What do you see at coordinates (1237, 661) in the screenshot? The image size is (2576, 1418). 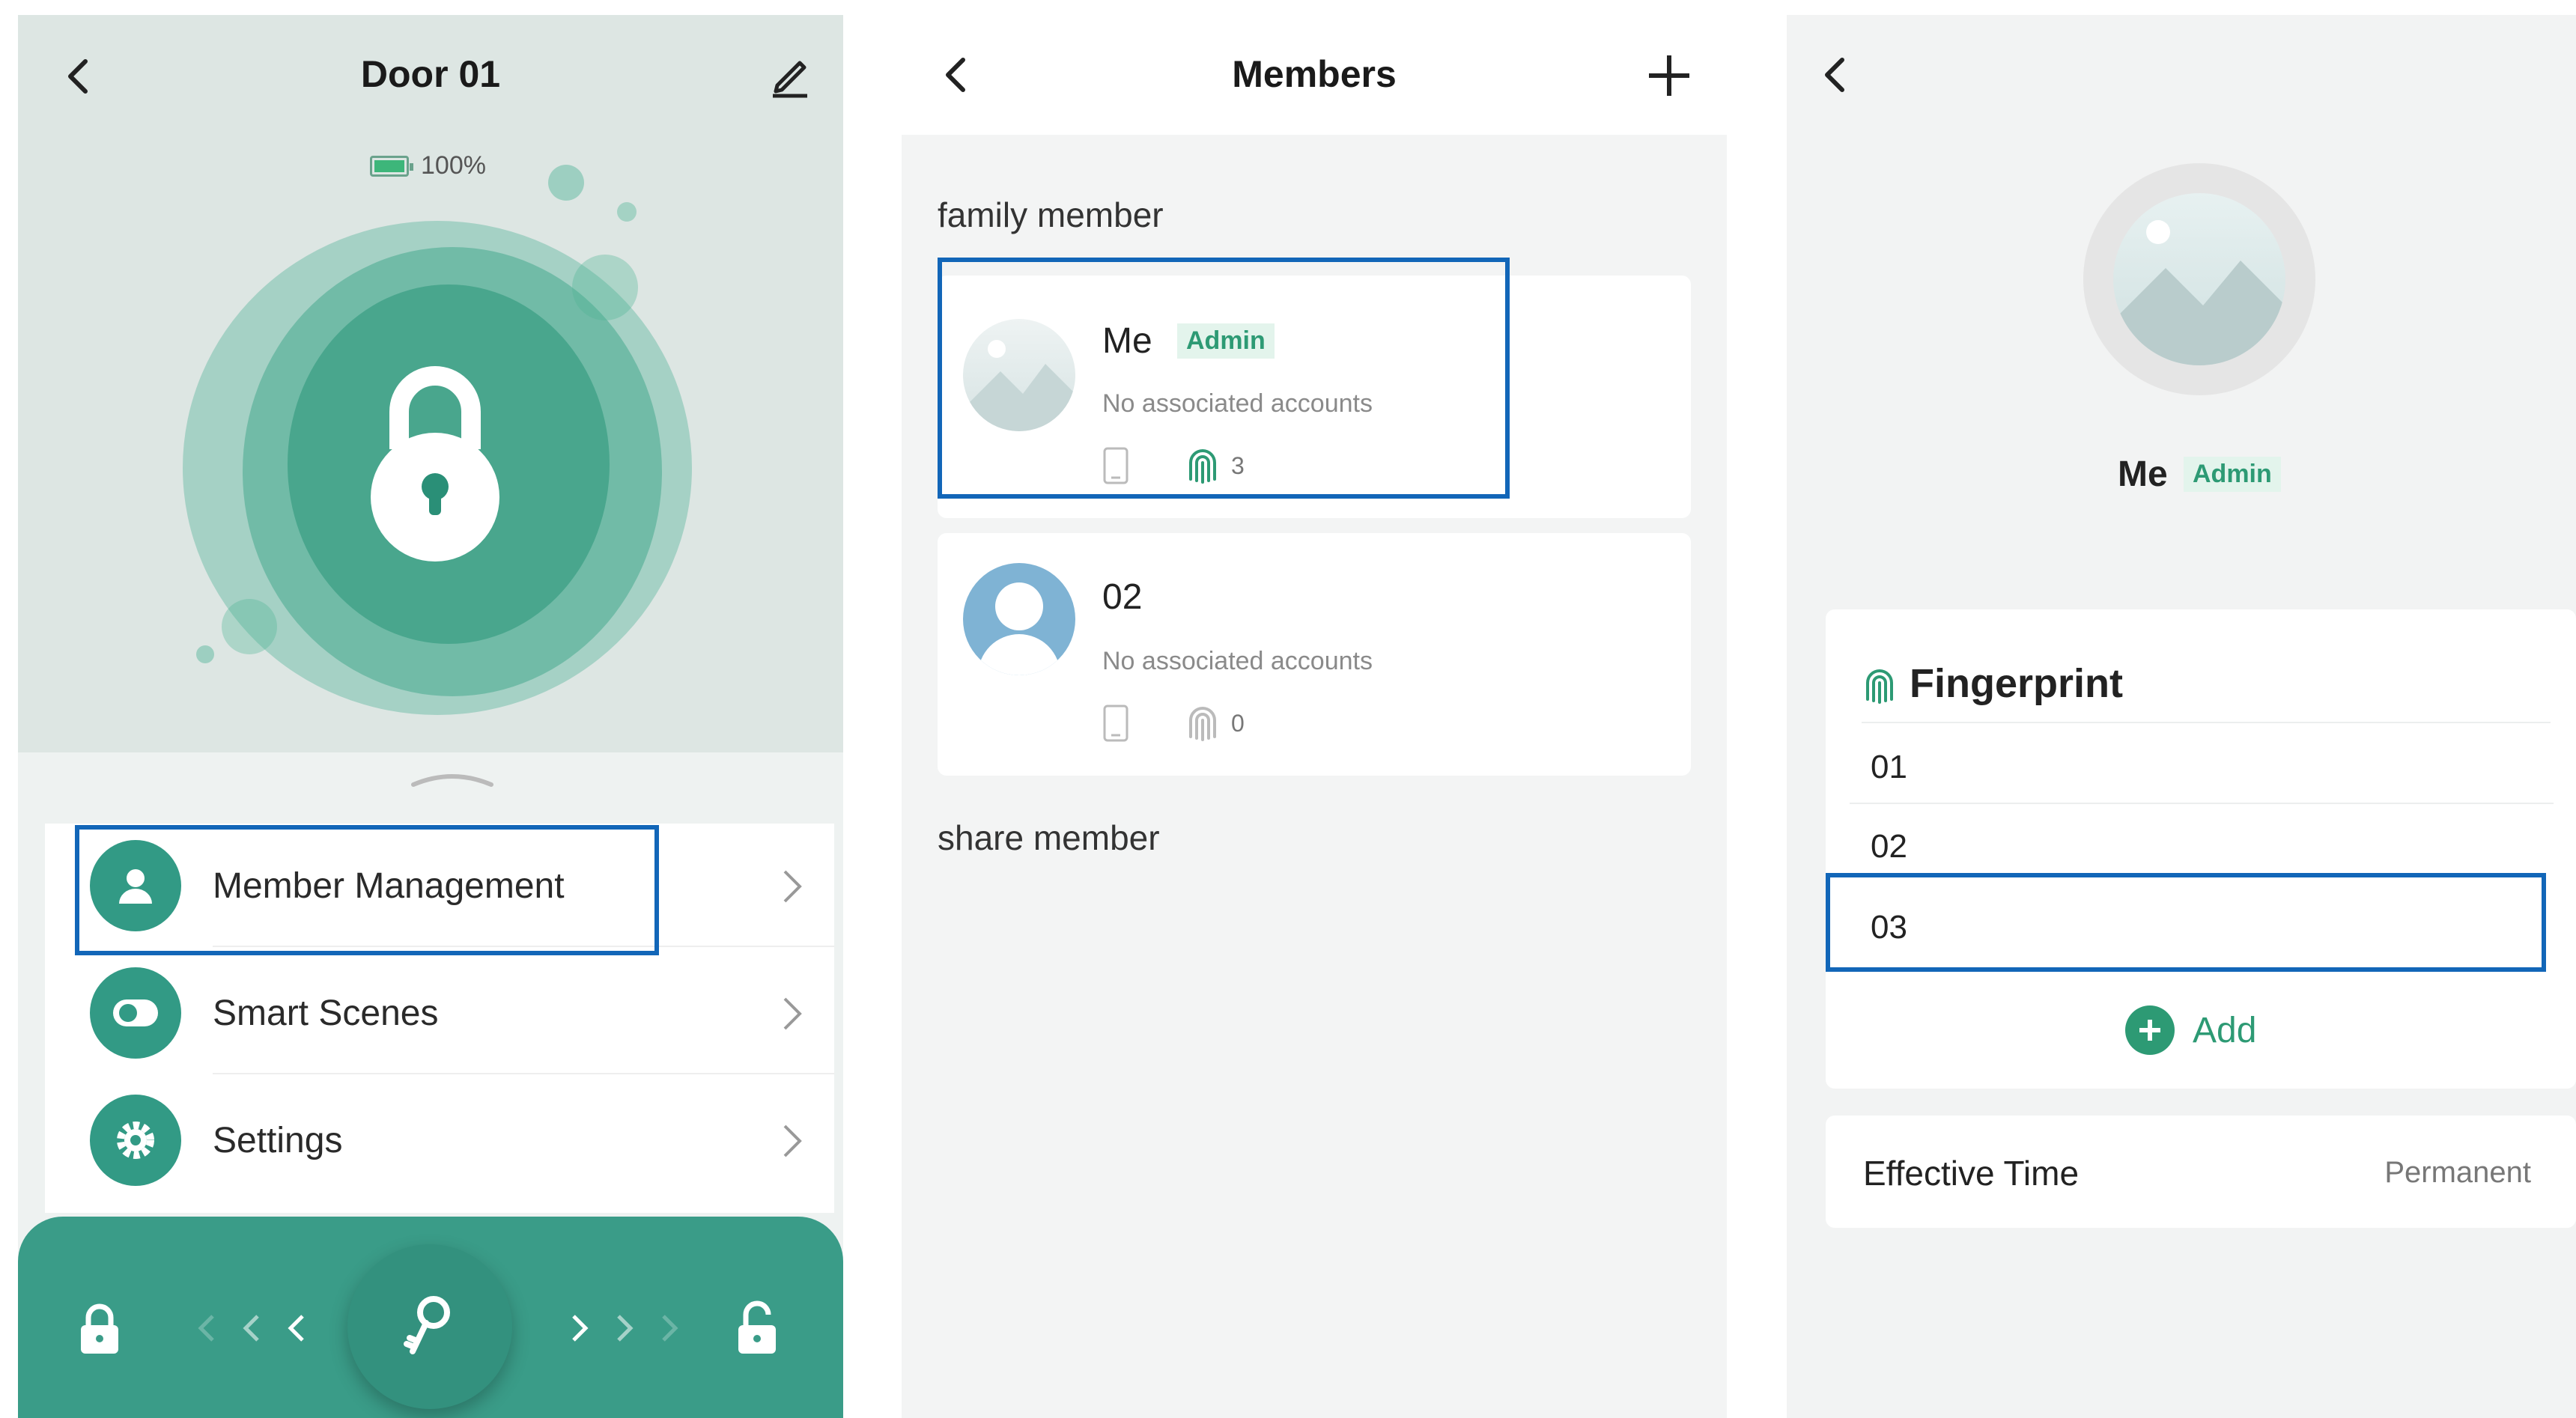 I see `member-subtitle: No associated accounts` at bounding box center [1237, 661].